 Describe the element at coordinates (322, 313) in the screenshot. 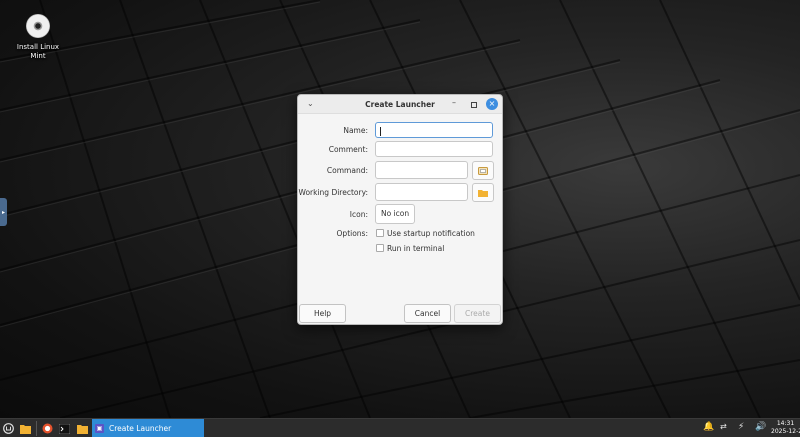

I see `help-button: Help` at that location.